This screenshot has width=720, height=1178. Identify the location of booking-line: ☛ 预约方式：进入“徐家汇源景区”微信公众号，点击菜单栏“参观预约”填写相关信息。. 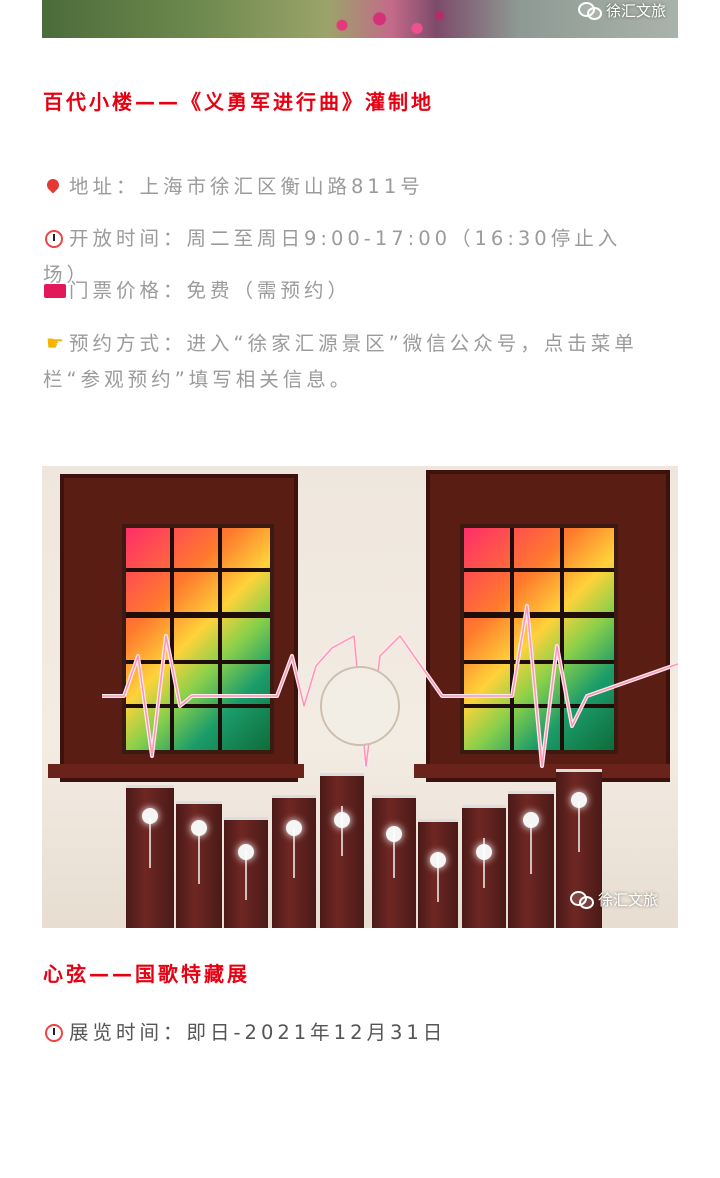
(348, 361).